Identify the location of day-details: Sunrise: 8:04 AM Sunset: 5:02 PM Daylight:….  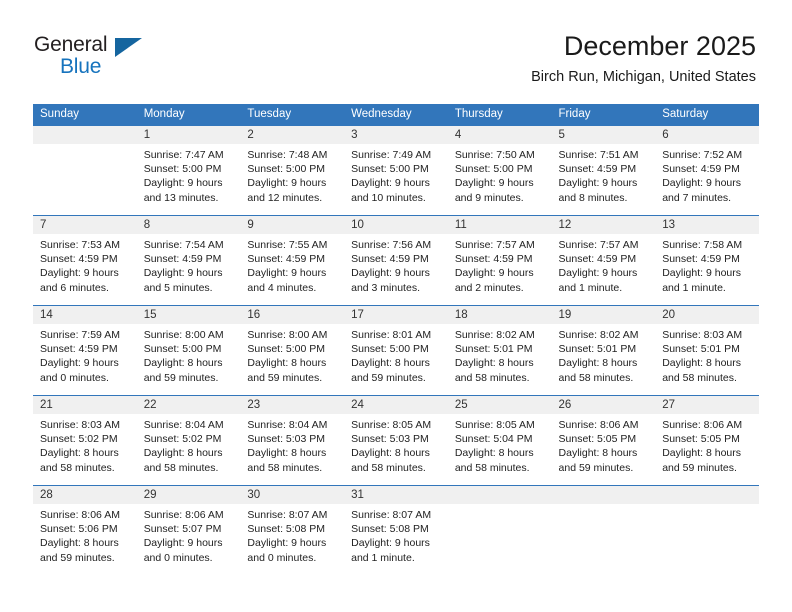
(189, 444).